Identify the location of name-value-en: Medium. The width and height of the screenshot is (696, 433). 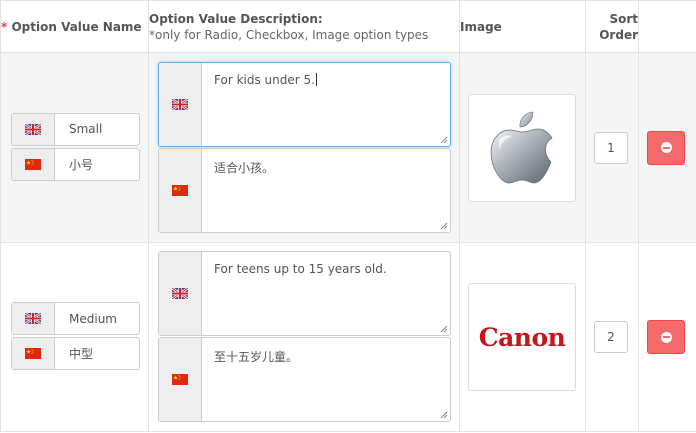
(93, 318).